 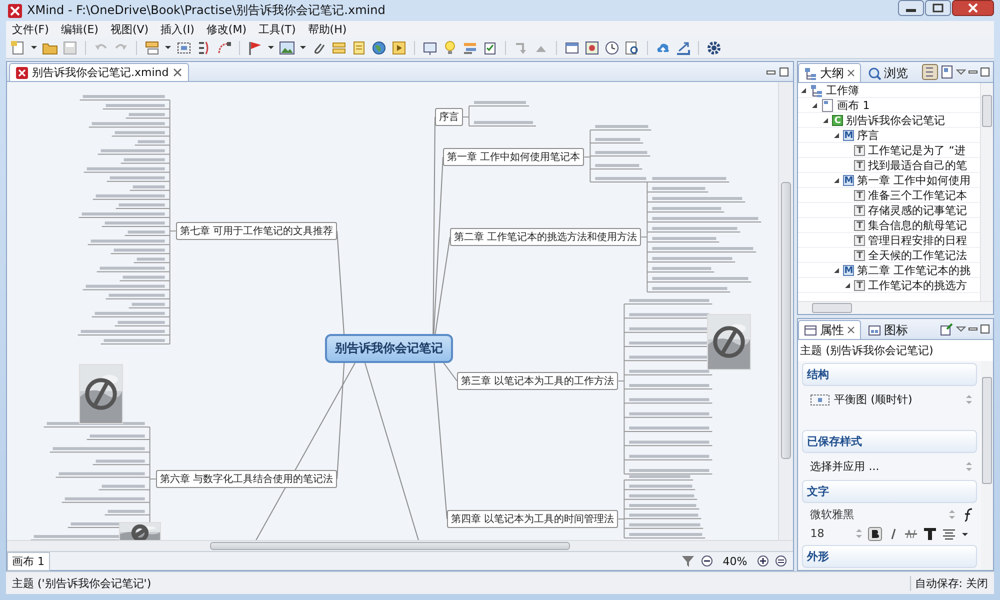 I want to click on pin-icon, so click(x=947, y=329).